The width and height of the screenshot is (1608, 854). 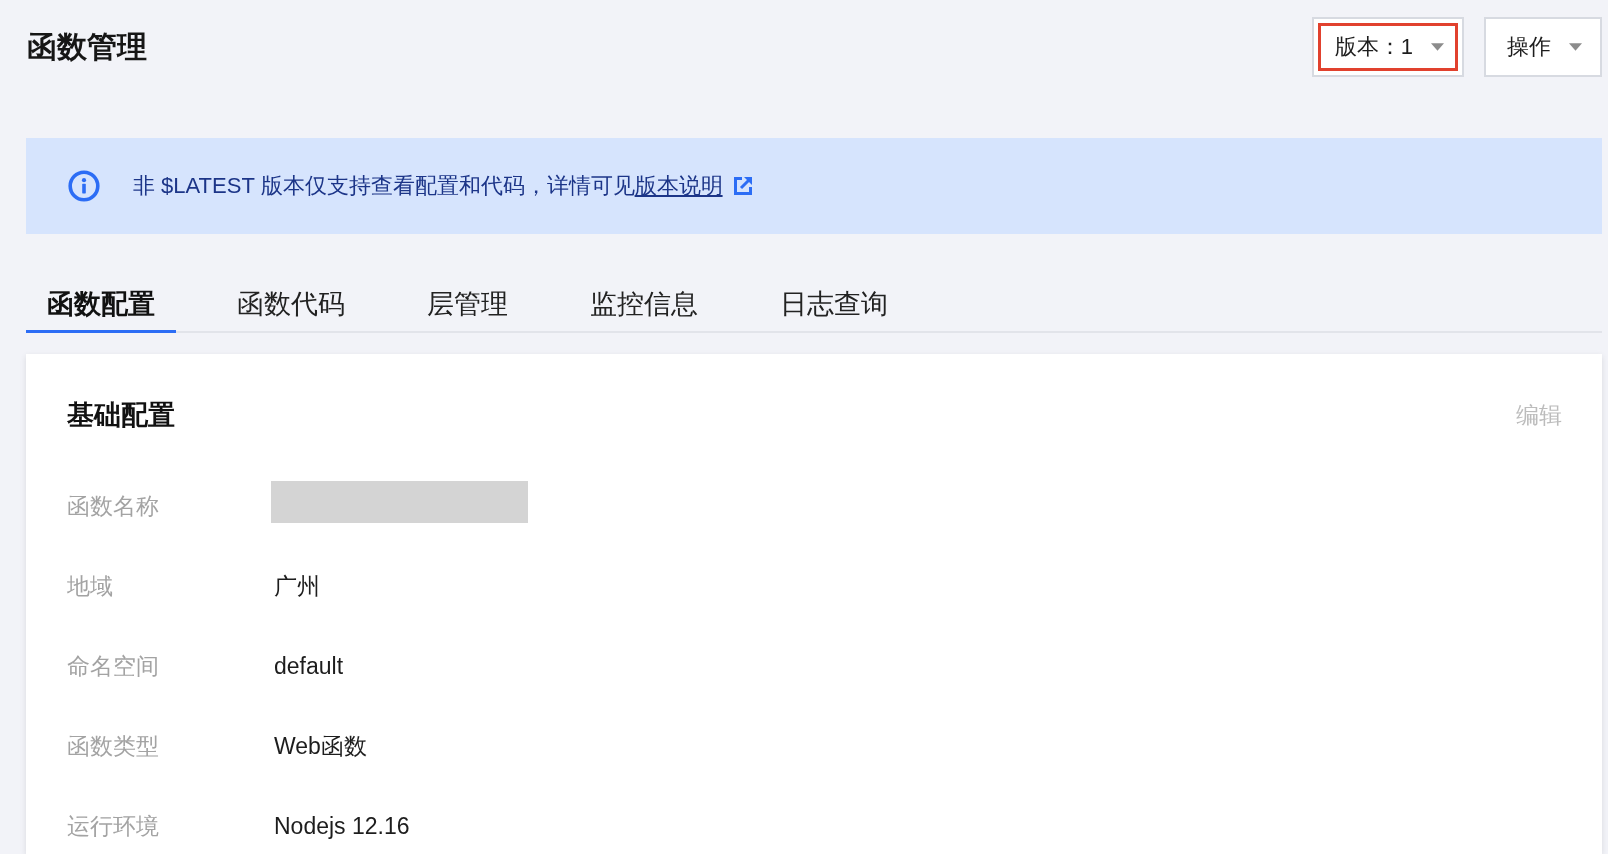 I want to click on field-value: default, so click(x=309, y=666).